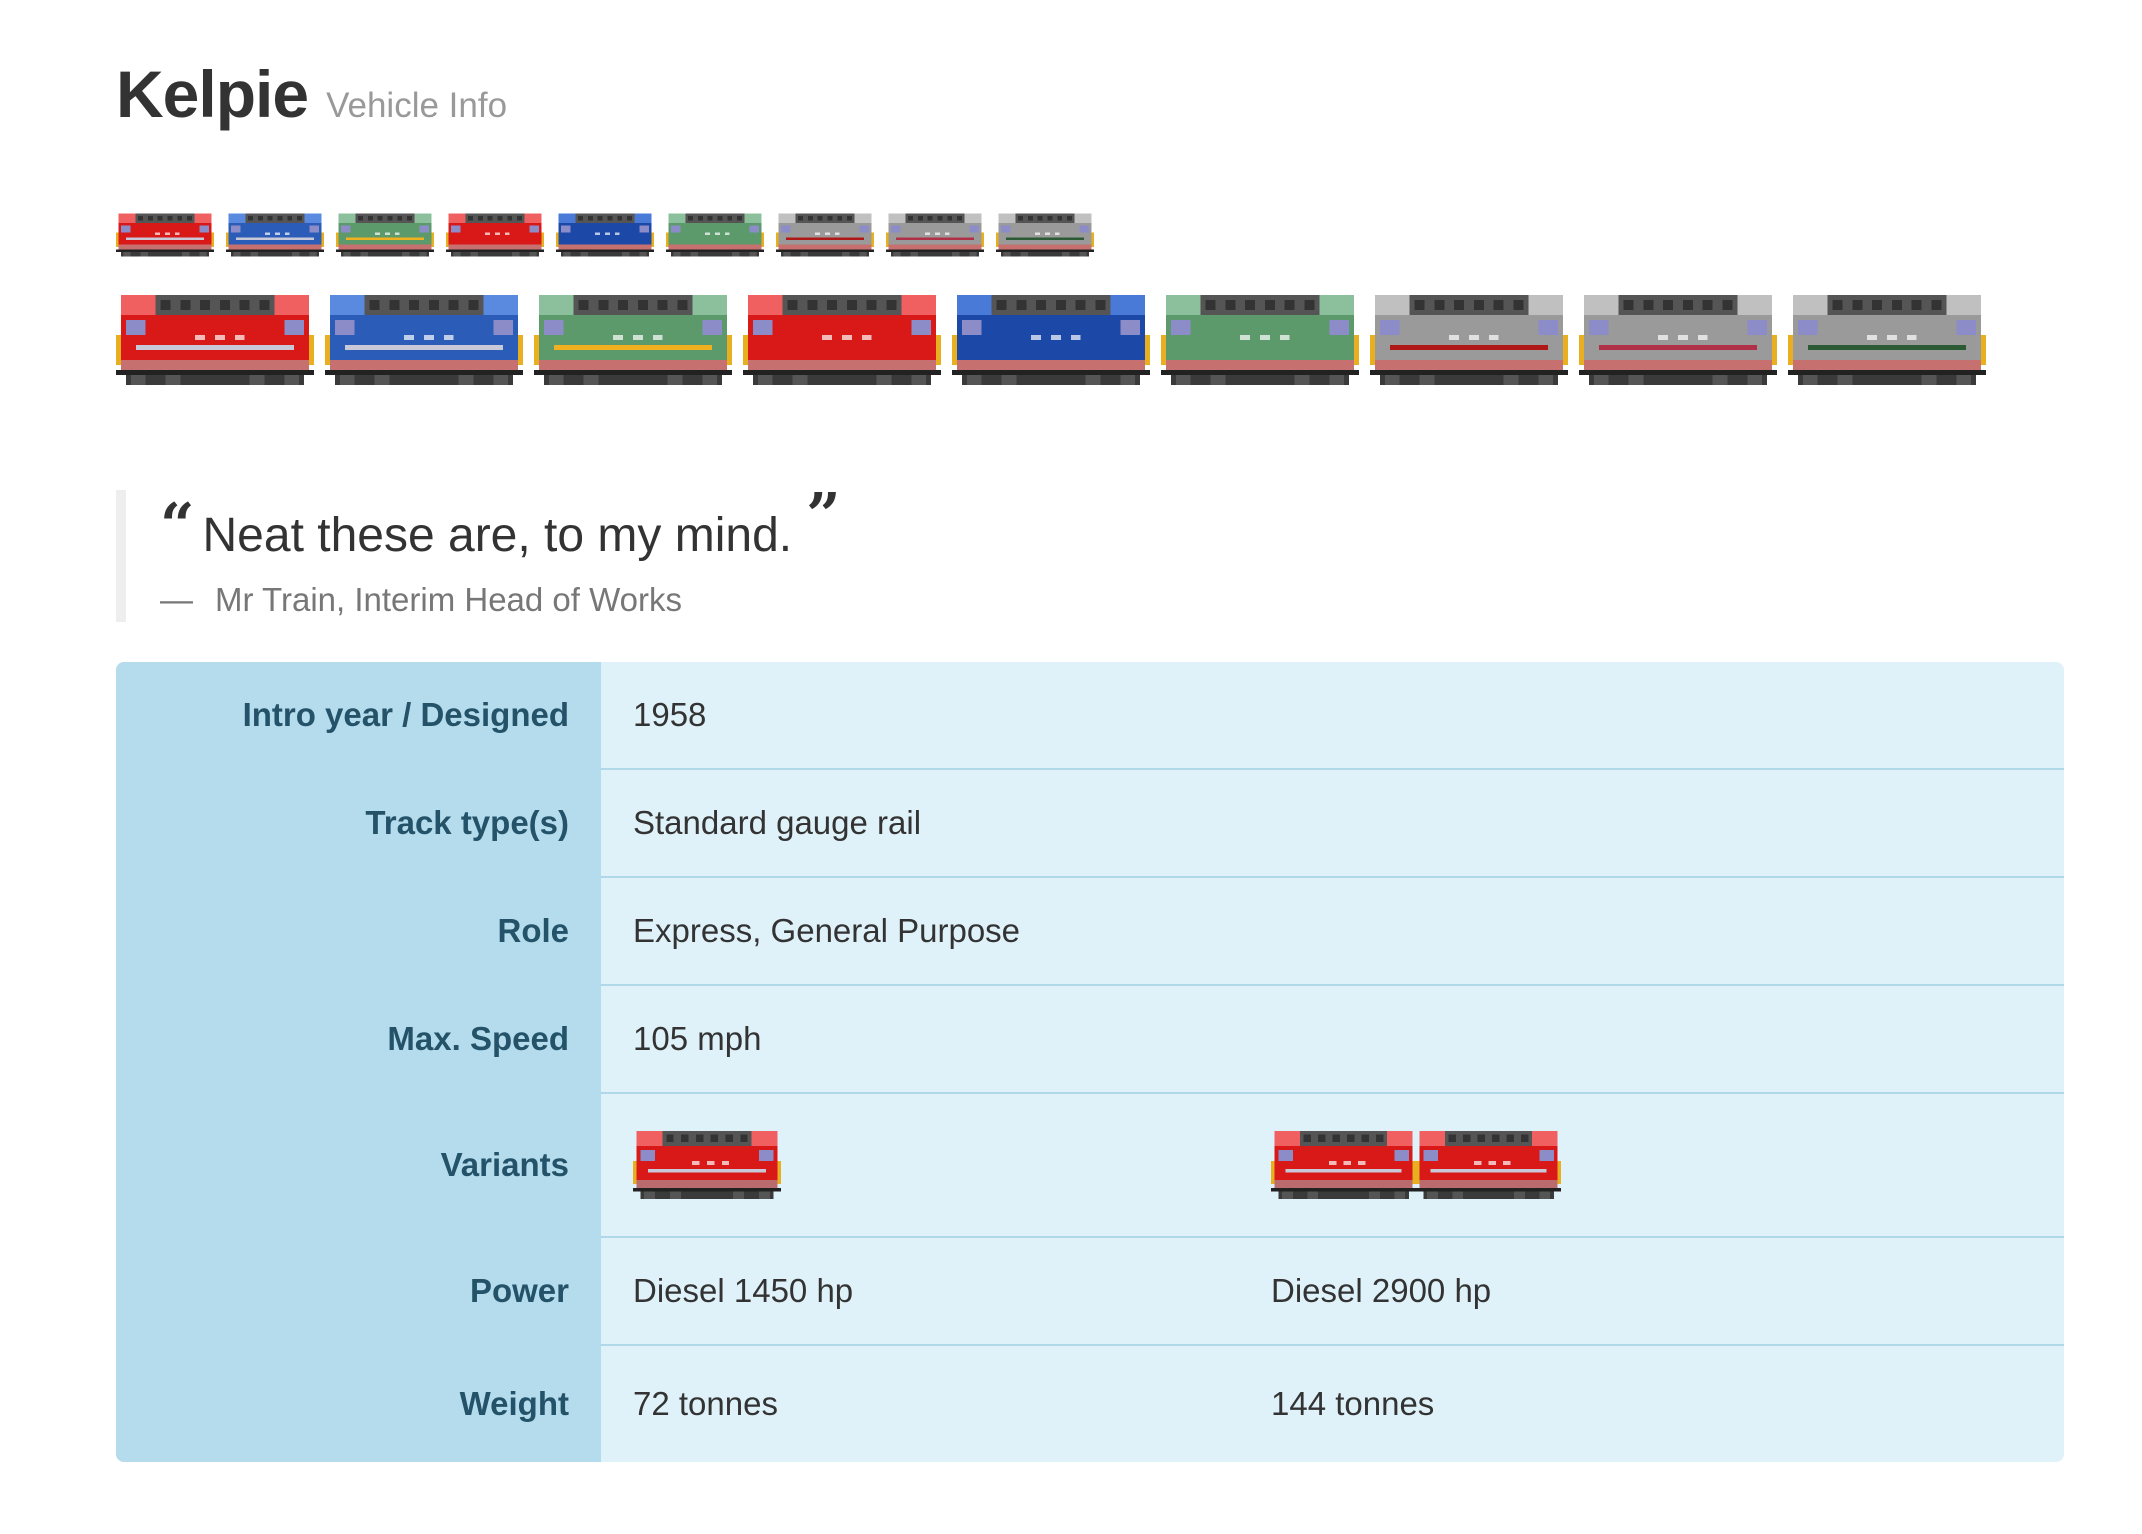 The image size is (2142, 1534). What do you see at coordinates (212, 94) in the screenshot?
I see `page-title: Kelpie` at bounding box center [212, 94].